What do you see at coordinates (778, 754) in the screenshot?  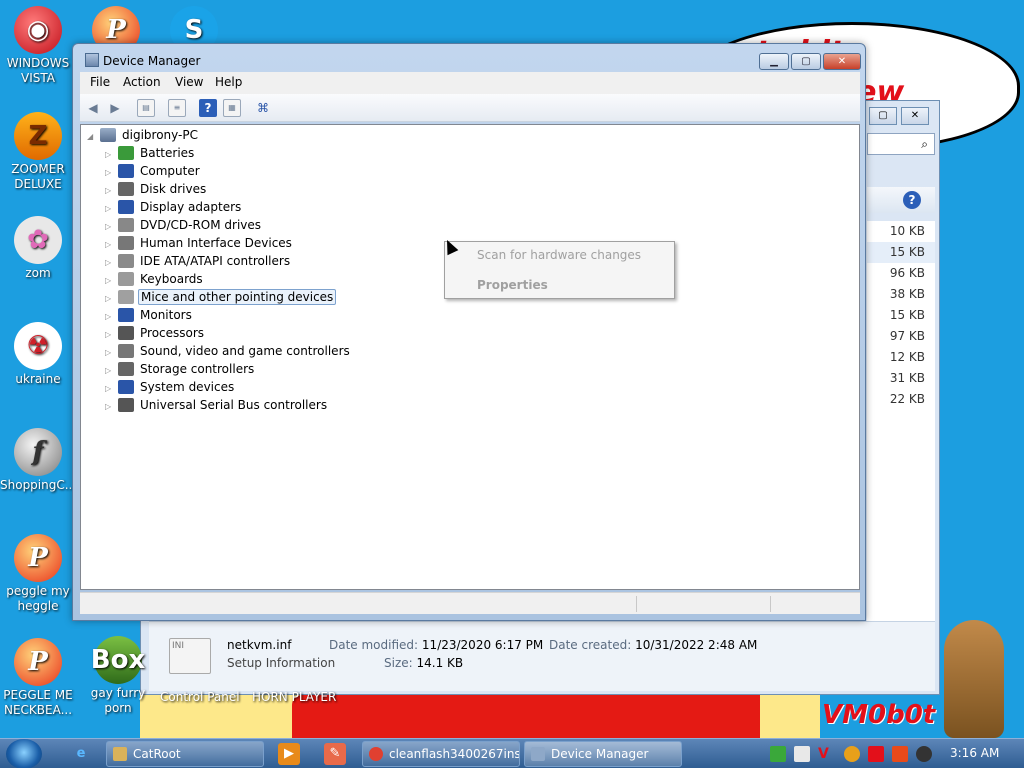 I see `tray-network-icon` at bounding box center [778, 754].